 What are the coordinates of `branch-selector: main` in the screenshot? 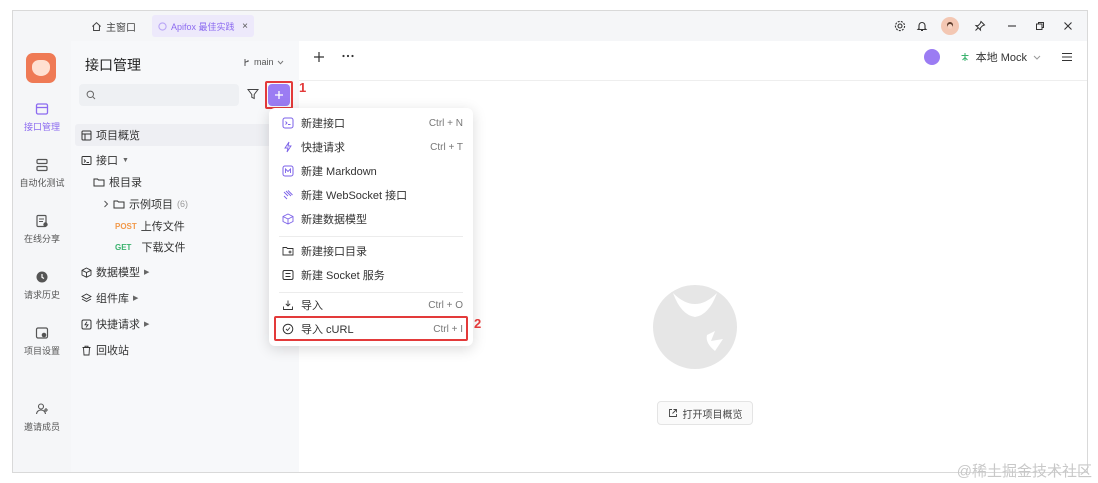 It's located at (263, 62).